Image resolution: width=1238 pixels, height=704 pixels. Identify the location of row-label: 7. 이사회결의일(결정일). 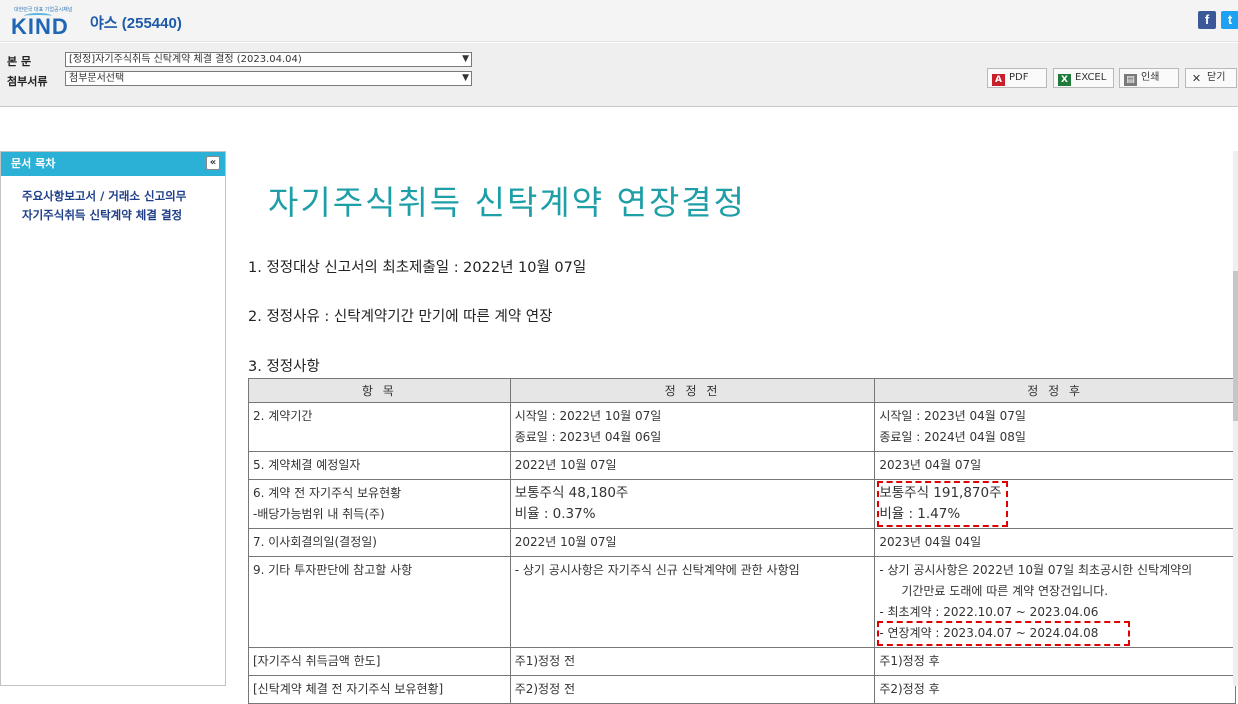
(315, 542).